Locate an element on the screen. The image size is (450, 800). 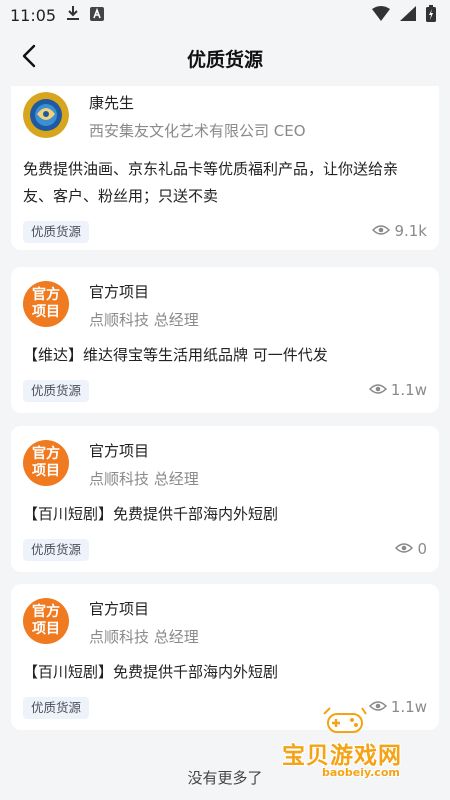
back-button is located at coordinates (29, 58).